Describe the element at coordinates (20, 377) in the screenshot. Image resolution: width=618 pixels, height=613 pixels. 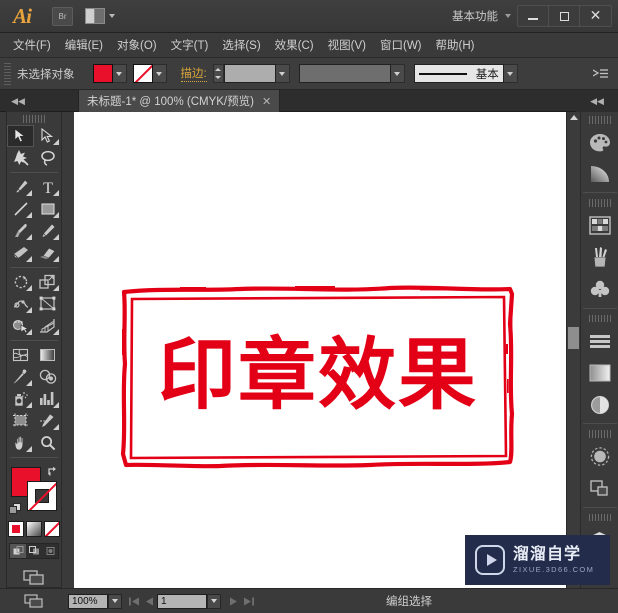
I see `eyedropper-tool` at that location.